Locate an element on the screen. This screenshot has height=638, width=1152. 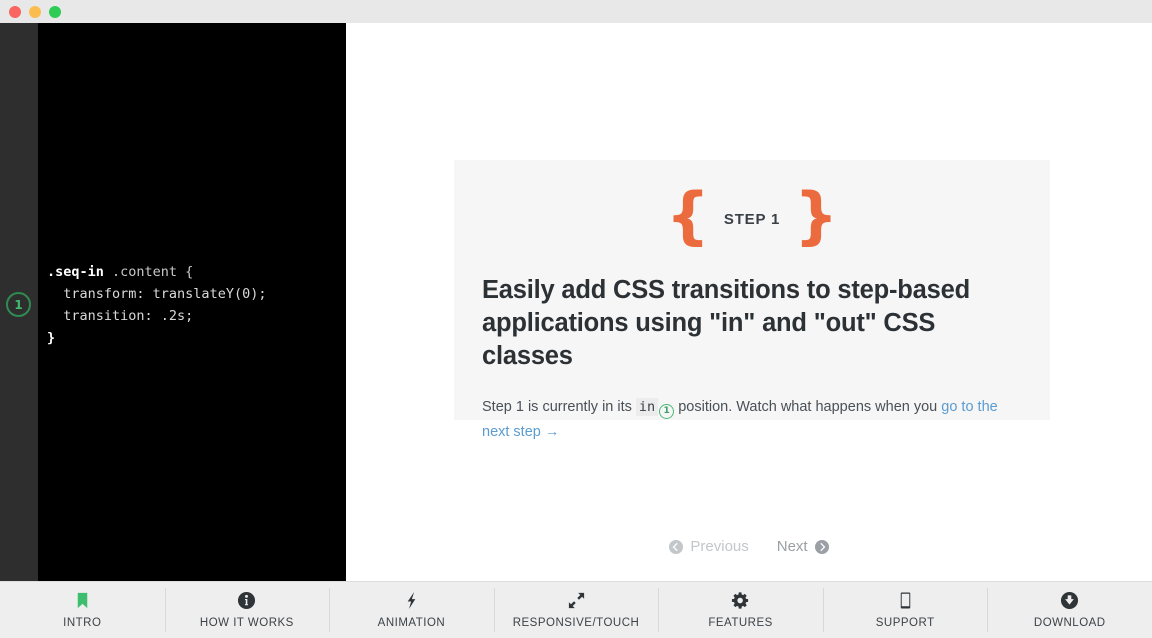
close-window-button is located at coordinates (15, 11).